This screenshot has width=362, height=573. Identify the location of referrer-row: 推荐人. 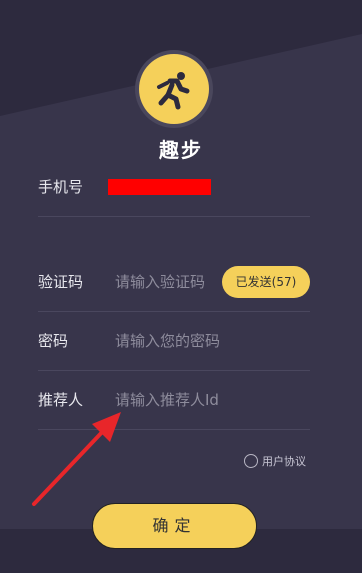
(174, 400).